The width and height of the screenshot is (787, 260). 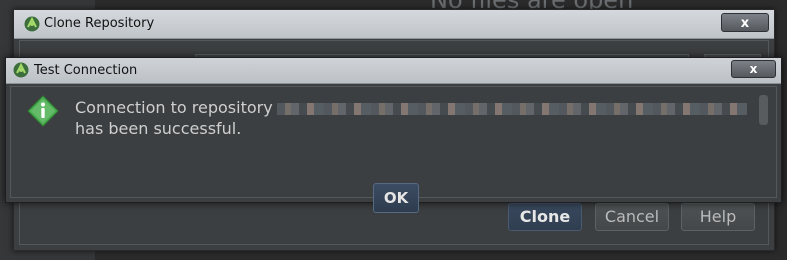 I want to click on clone-titlebar: Clone Repository x, so click(x=394, y=24).